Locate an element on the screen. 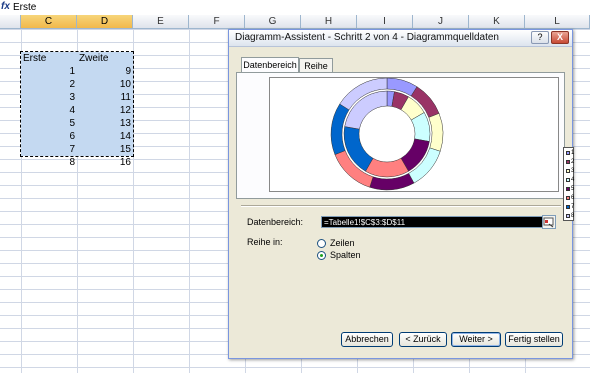 The image size is (590, 373). column-header-row: C D E F G H I J K L is located at coordinates (295, 22).